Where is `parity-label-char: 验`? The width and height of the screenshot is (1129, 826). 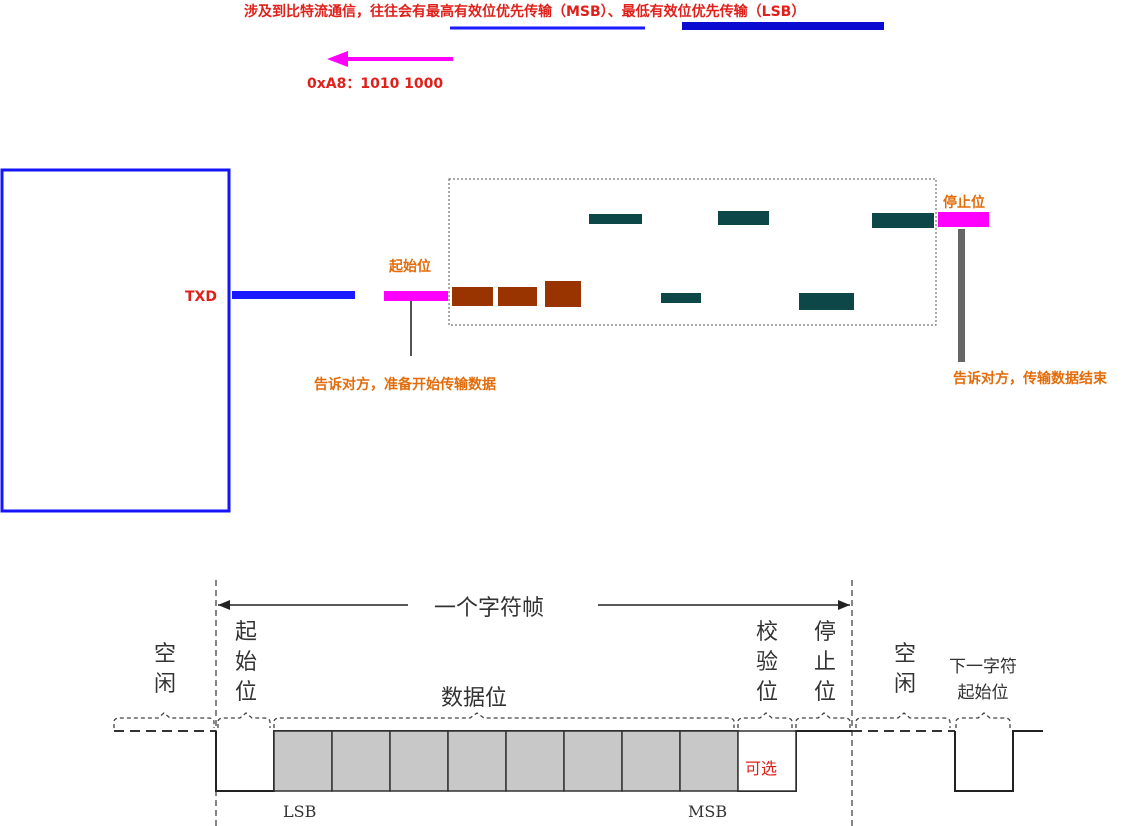 parity-label-char: 验 is located at coordinates (766, 662).